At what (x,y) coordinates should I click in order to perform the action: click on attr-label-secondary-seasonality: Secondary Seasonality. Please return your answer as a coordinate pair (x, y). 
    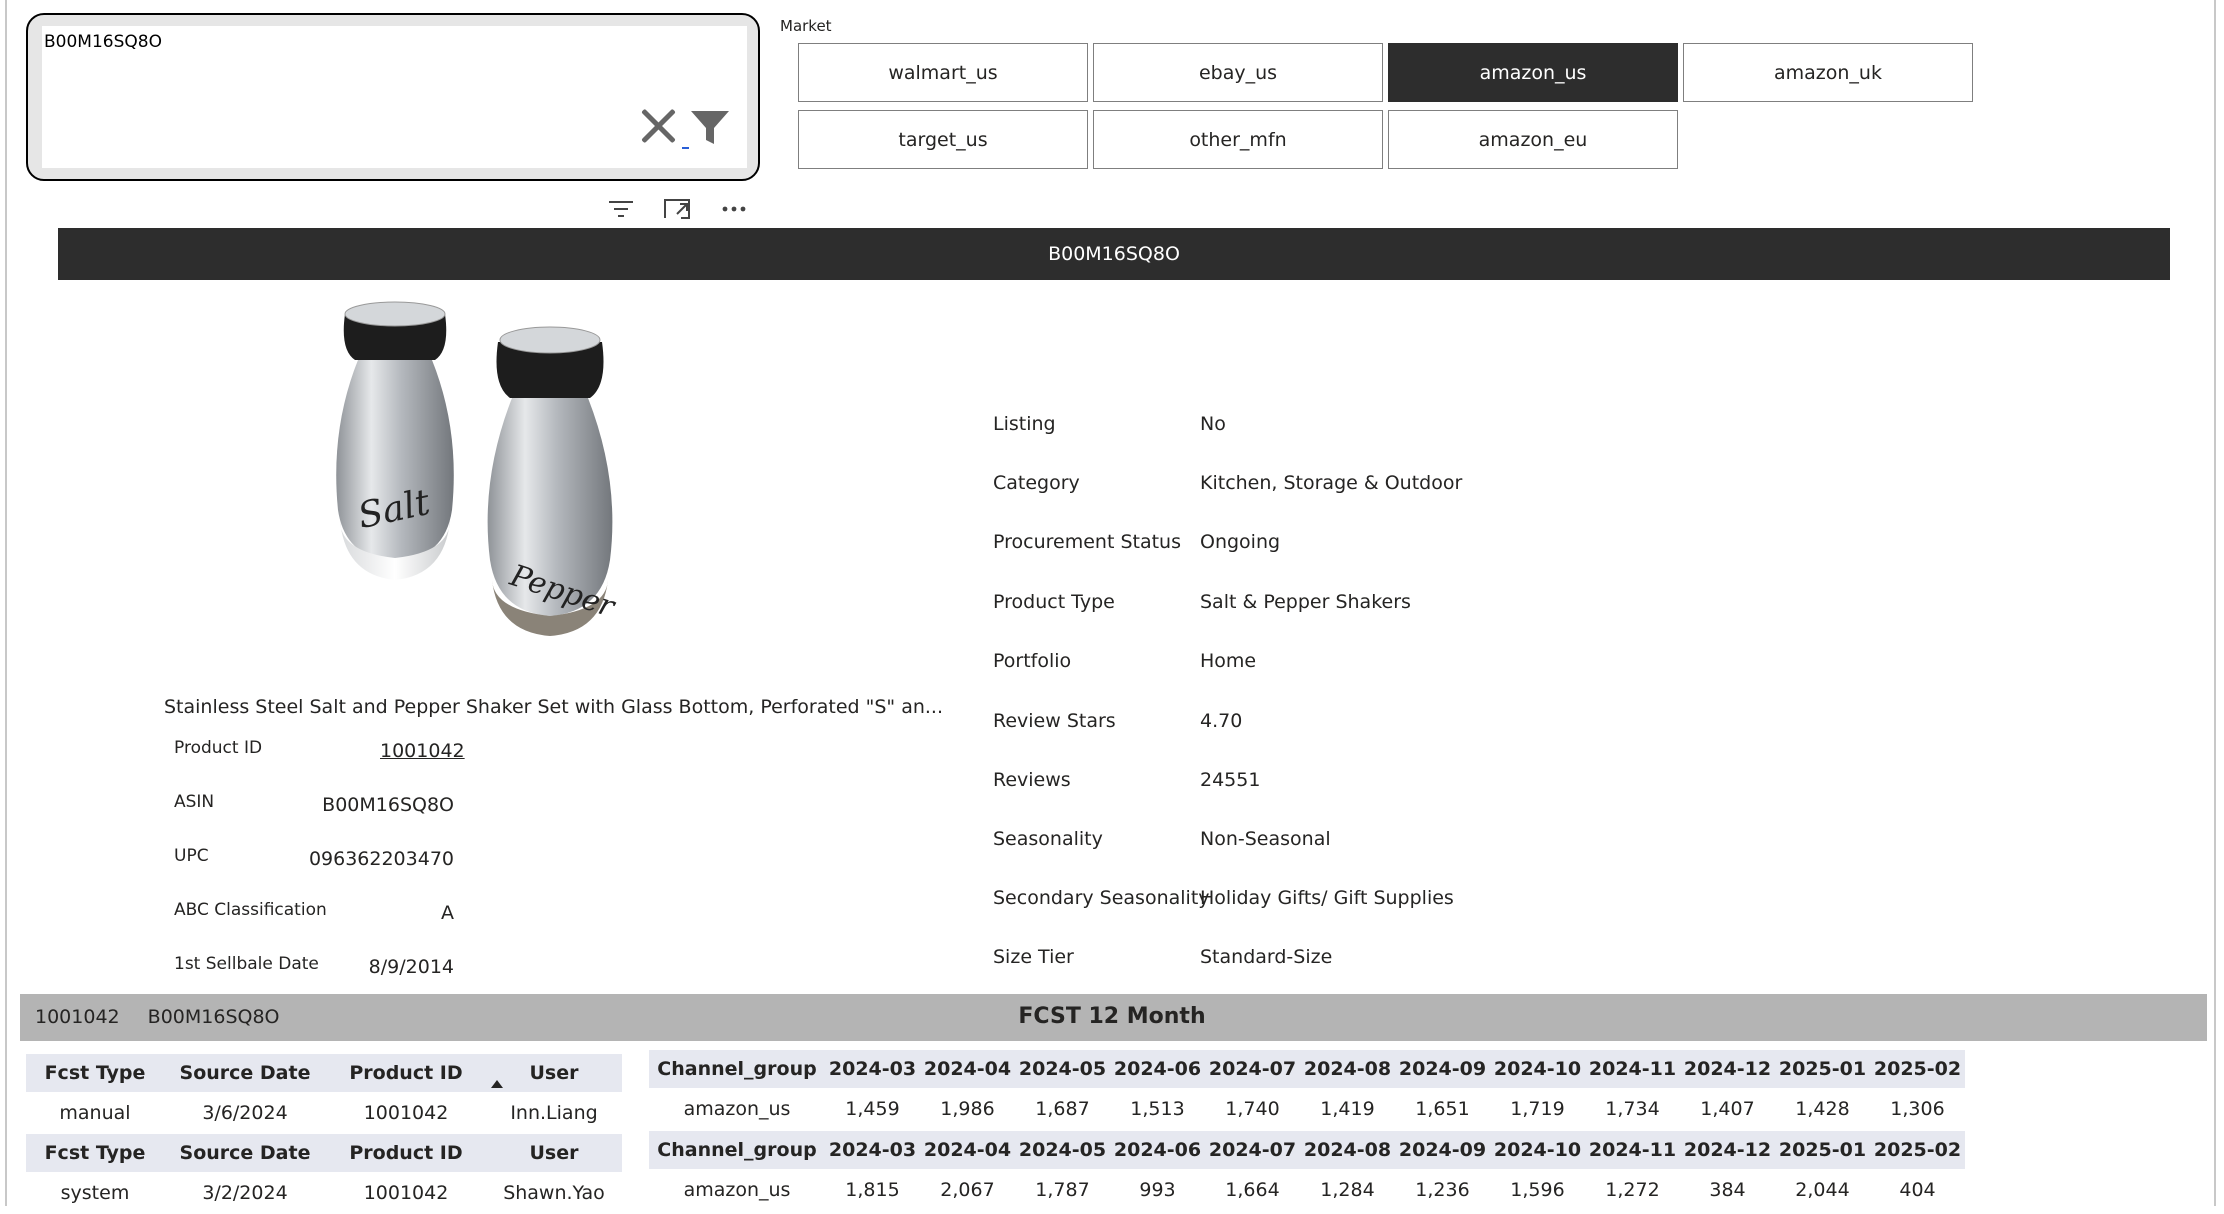
    Looking at the image, I should click on (1101, 898).